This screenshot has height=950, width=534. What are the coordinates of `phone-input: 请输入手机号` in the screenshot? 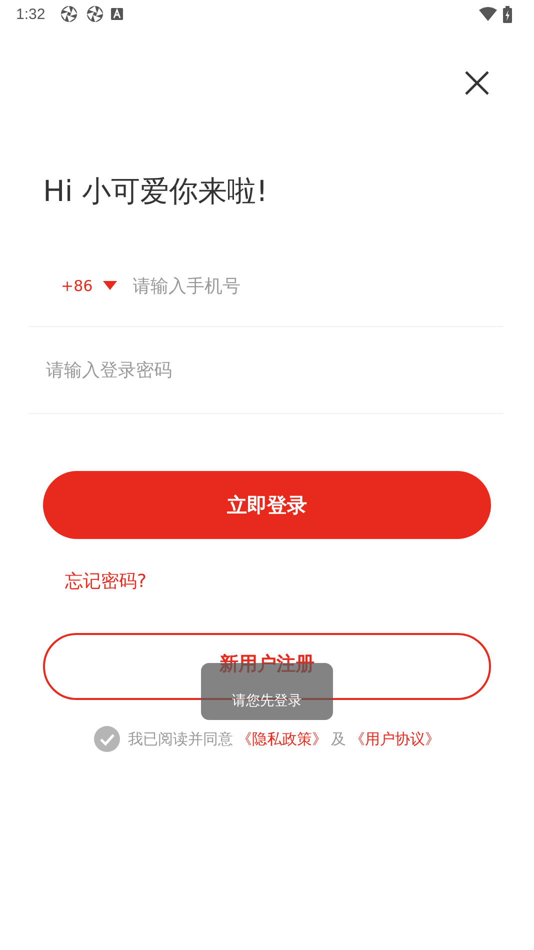 It's located at (316, 286).